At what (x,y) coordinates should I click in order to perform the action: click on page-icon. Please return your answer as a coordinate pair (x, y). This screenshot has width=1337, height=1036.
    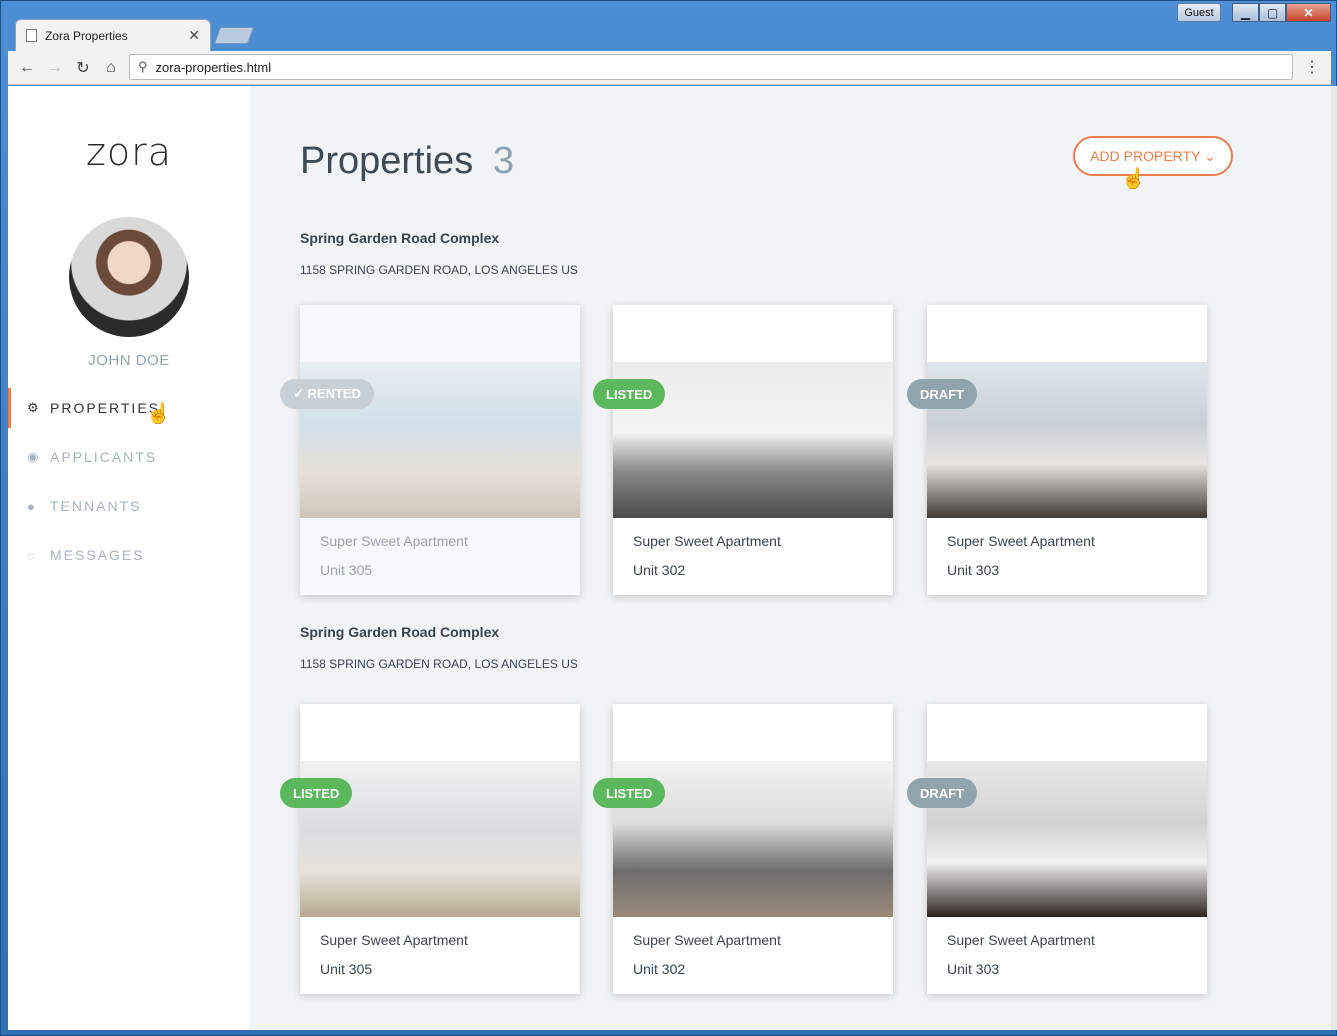
    Looking at the image, I should click on (31, 35).